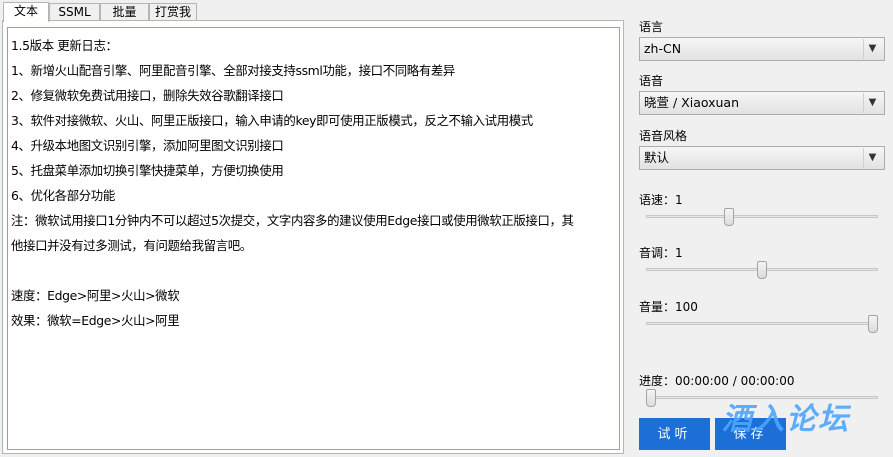 This screenshot has width=893, height=457. What do you see at coordinates (147, 145) in the screenshot?
I see `editor-line: 4、升级本地图文识别引擎，添加阿里图文识别接口` at bounding box center [147, 145].